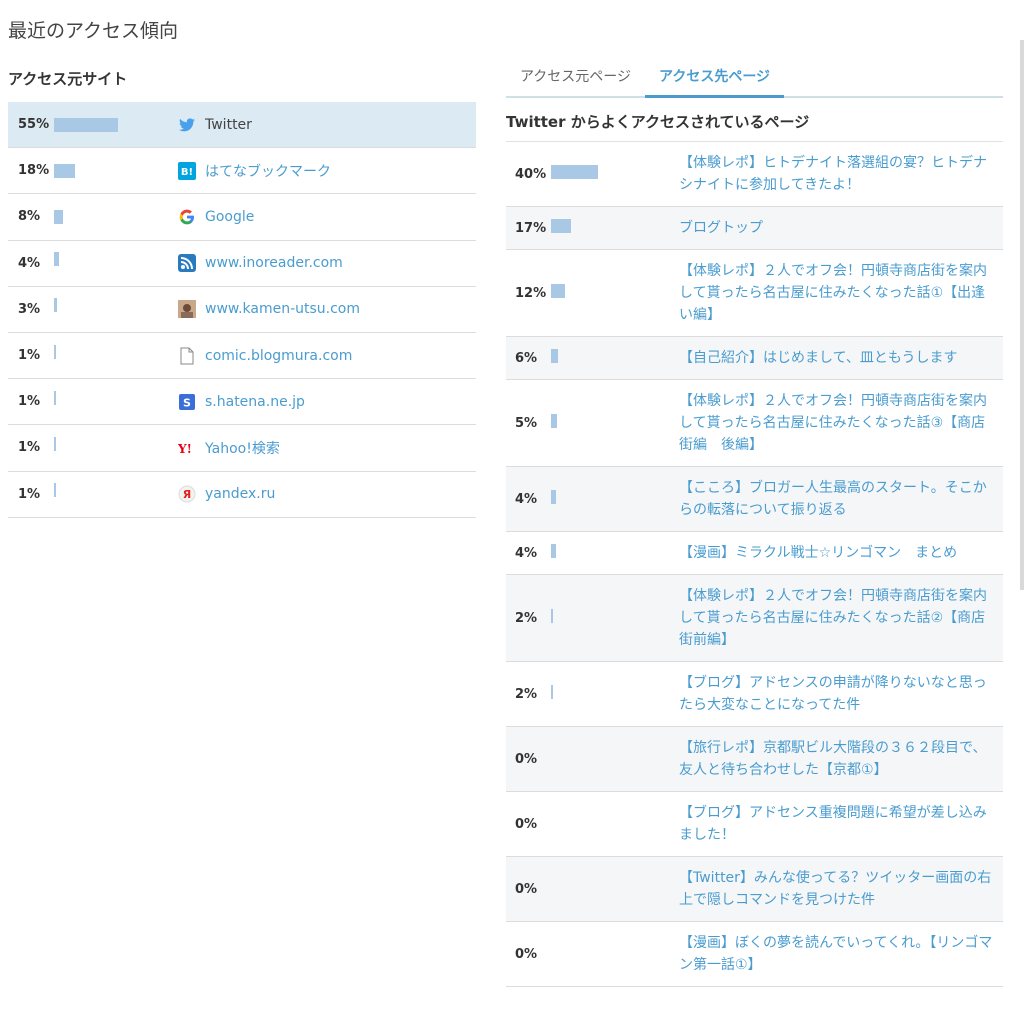 Image resolution: width=1024 pixels, height=1012 pixels. What do you see at coordinates (526, 358) in the screenshot?
I see `destination-percent: 6%` at bounding box center [526, 358].